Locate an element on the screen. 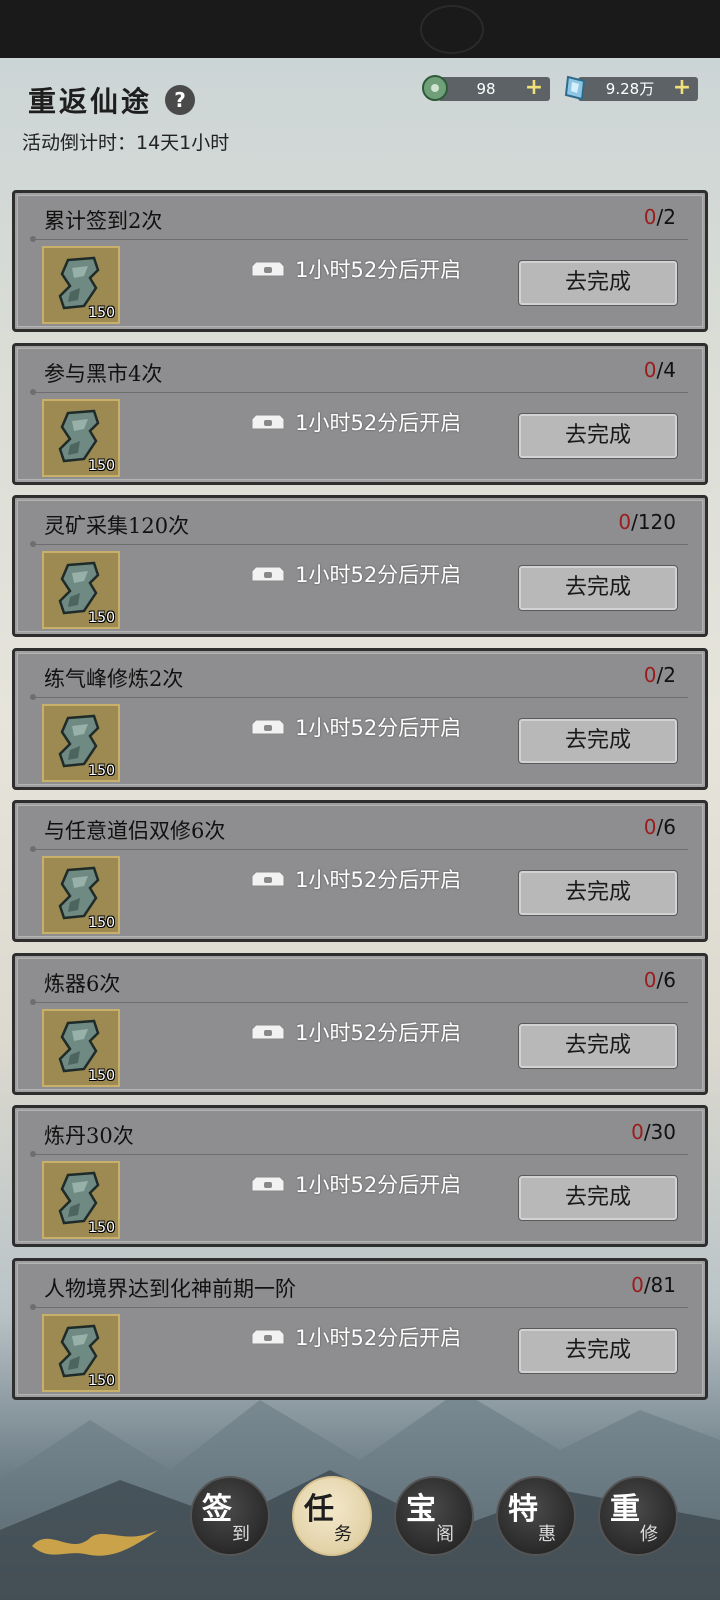 The width and height of the screenshot is (720, 1600). task-card: 与任意道侣双修6次 0/6 150 1小时52分后开启 去完成 is located at coordinates (360, 871).